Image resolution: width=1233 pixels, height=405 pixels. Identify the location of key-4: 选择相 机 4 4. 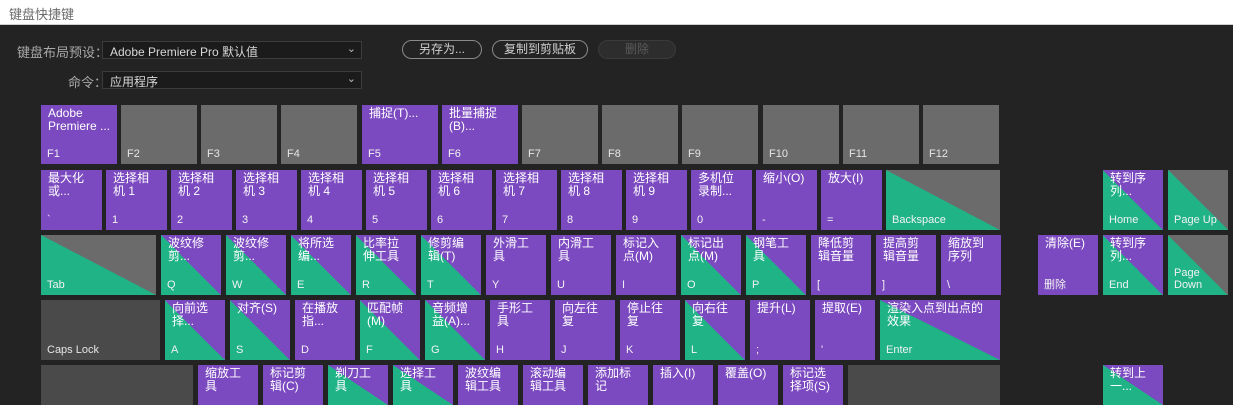
(331, 200).